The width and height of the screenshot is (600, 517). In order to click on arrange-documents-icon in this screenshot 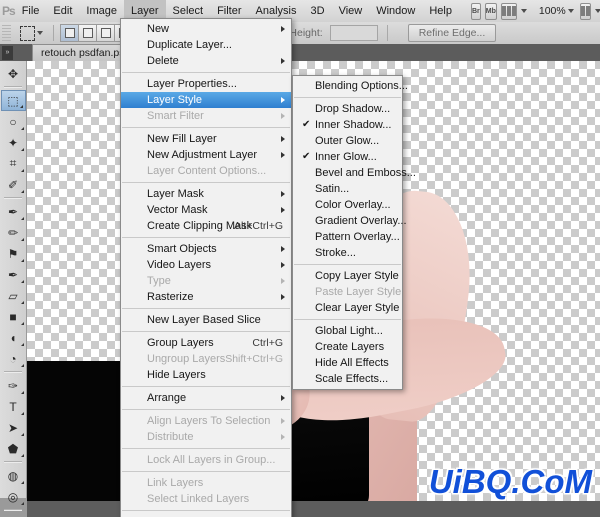, I will do `click(585, 11)`.